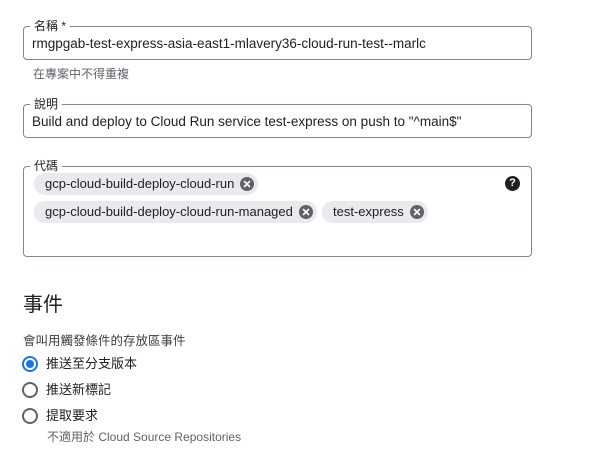 This screenshot has height=450, width=606. Describe the element at coordinates (104, 341) in the screenshot. I see `event-section-description: 會叫用觸發條件的存放區事件` at that location.